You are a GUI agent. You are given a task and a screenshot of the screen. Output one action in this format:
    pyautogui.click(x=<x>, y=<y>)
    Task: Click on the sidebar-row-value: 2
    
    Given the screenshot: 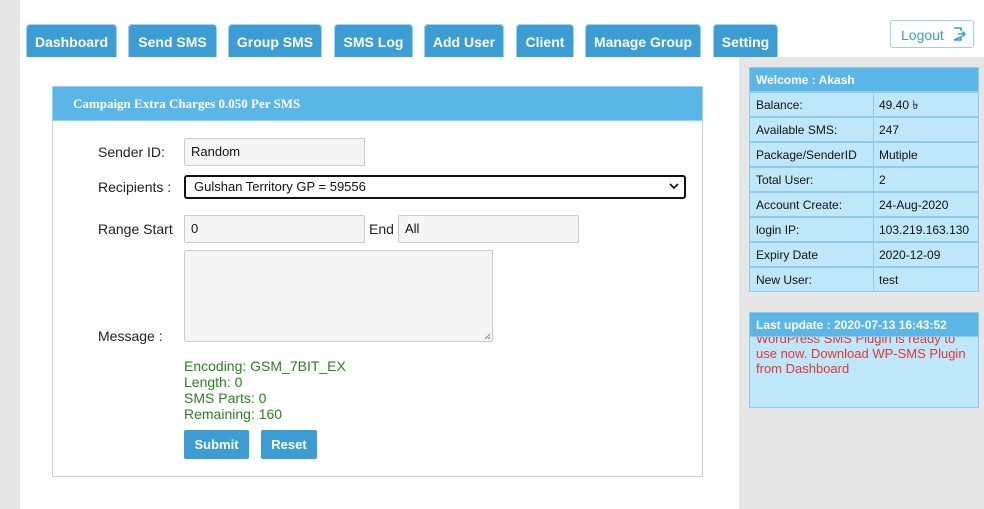 What is the action you would take?
    pyautogui.click(x=882, y=180)
    